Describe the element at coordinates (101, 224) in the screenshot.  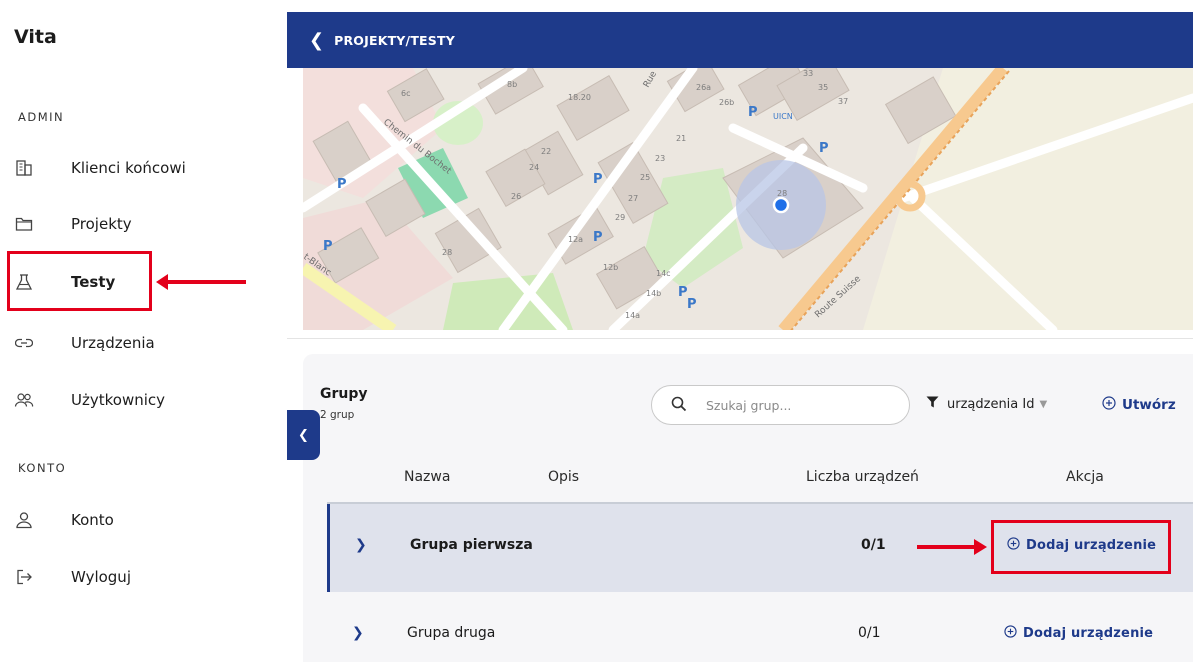
I see `sidebar-item-label: Projekty` at that location.